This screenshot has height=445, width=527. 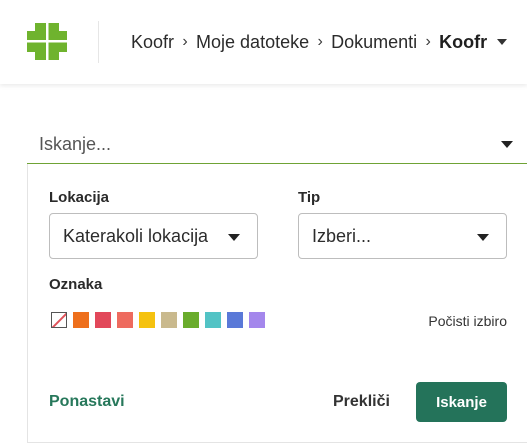 What do you see at coordinates (98, 42) in the screenshot?
I see `header-divider` at bounding box center [98, 42].